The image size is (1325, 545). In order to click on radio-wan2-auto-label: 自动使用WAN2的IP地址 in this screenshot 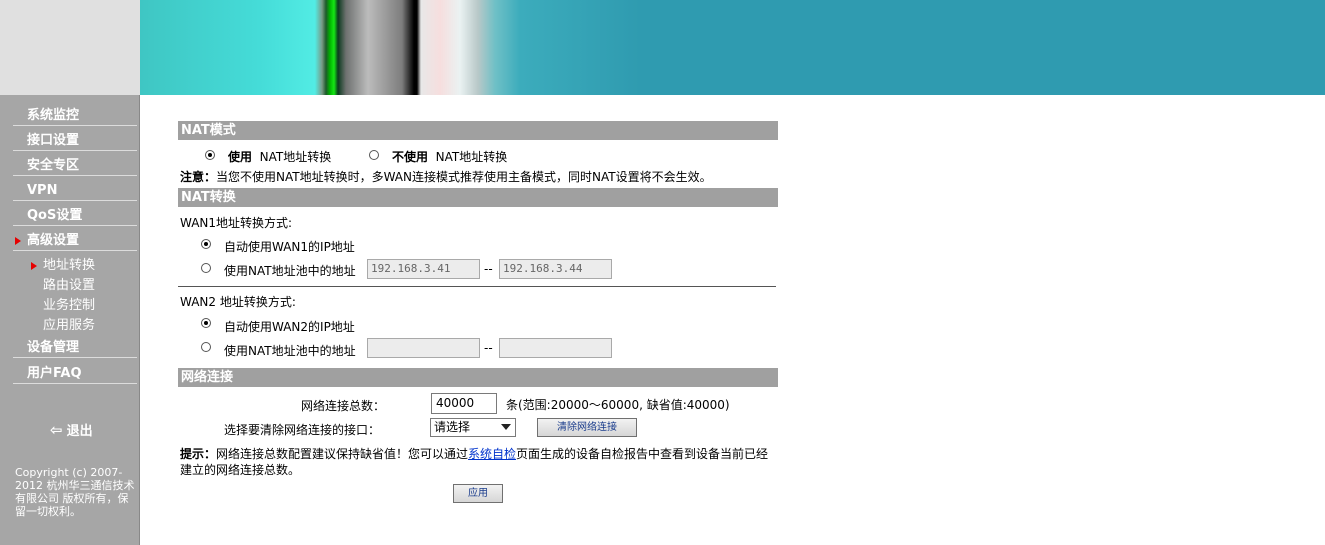, I will do `click(289, 327)`.